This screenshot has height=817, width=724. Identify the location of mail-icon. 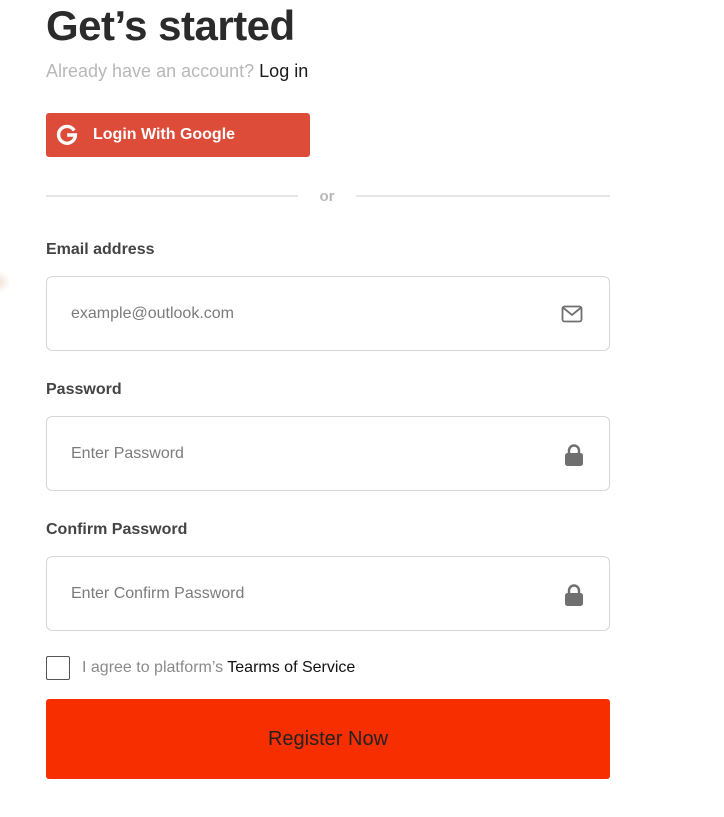
(572, 314).